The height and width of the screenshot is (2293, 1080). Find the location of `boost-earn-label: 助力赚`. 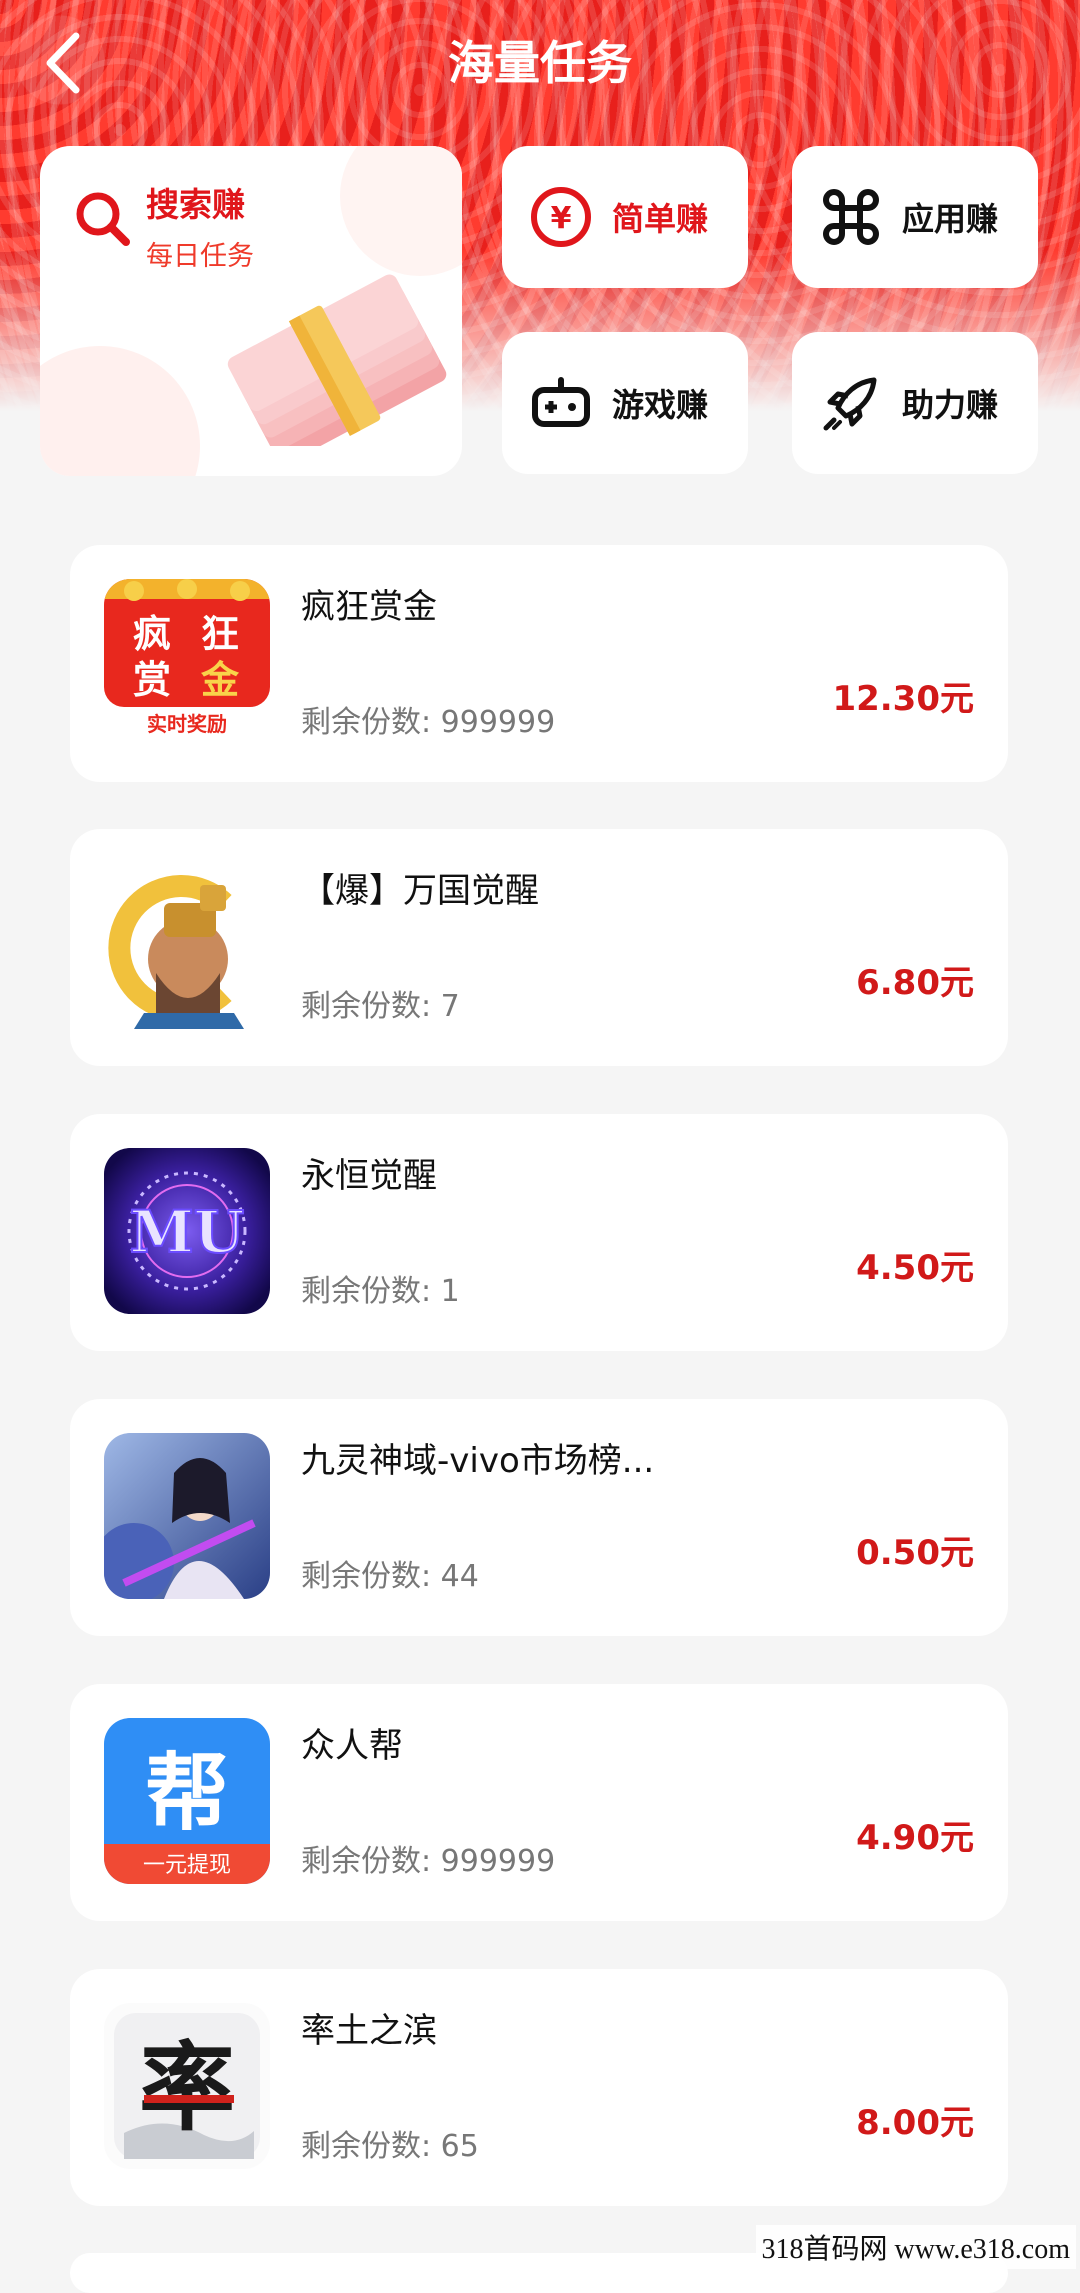

boost-earn-label: 助力赚 is located at coordinates (950, 405).